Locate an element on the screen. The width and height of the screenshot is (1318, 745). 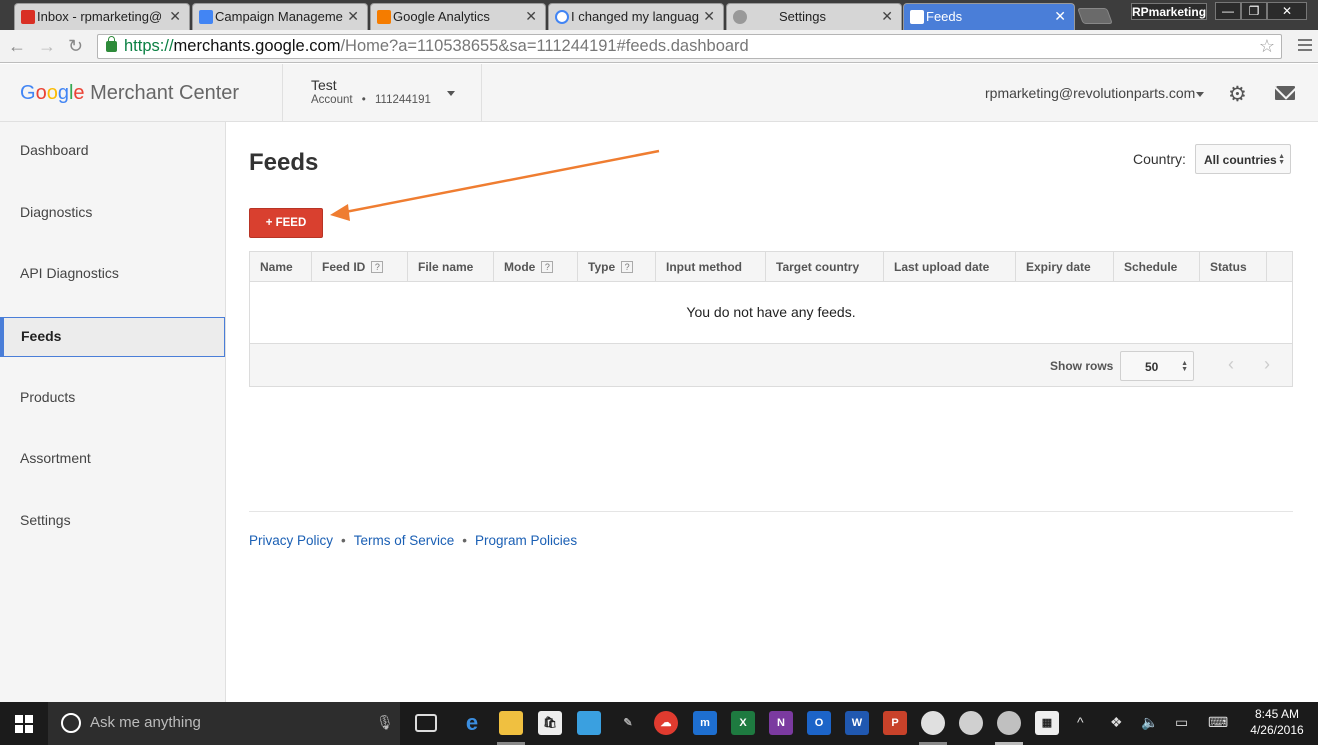
column-header-name: Name is located at coordinates (281, 266).